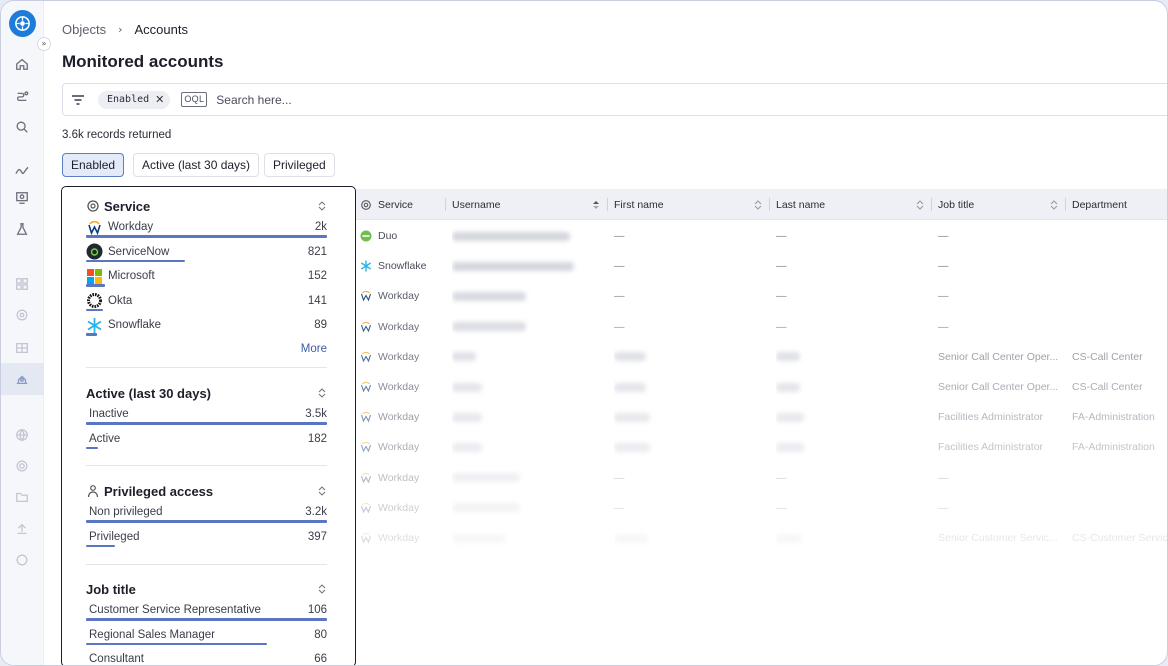 This screenshot has width=1168, height=666. I want to click on facet-title: Service, so click(127, 206).